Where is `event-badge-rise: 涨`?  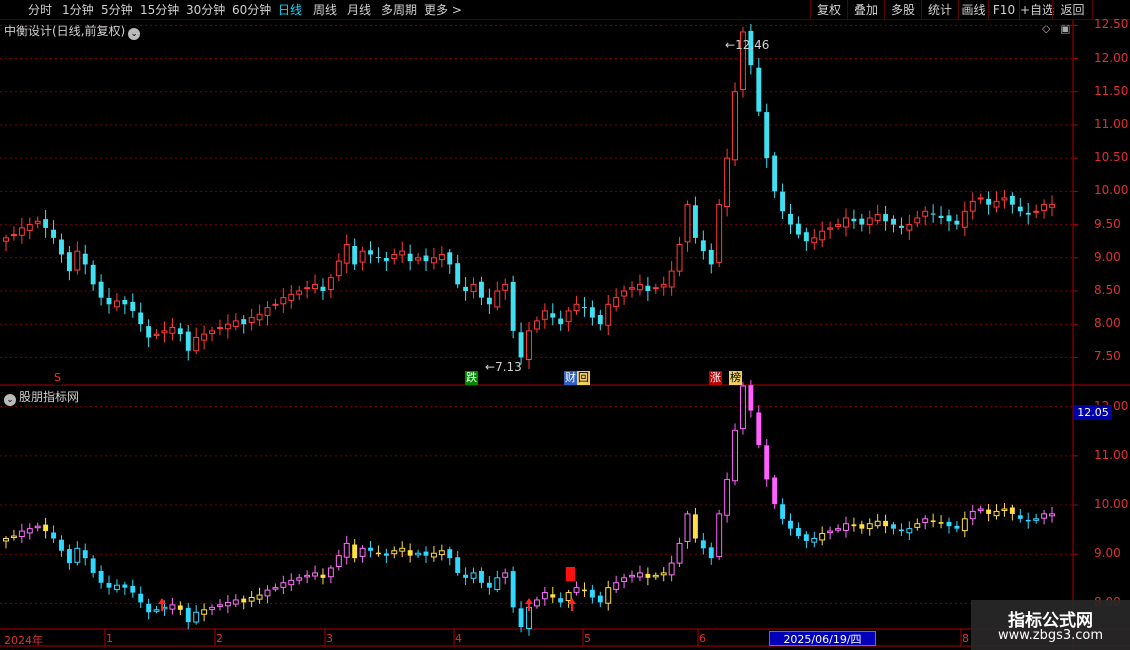 event-badge-rise: 涨 is located at coordinates (715, 378).